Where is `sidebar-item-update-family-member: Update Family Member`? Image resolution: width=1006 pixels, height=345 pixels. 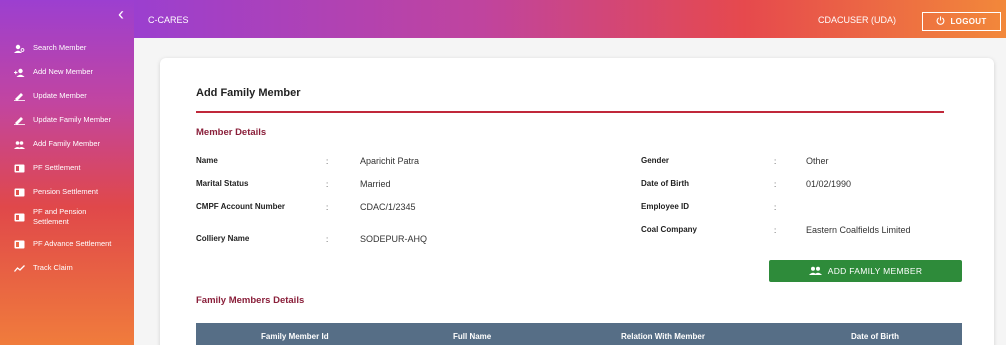 sidebar-item-update-family-member: Update Family Member is located at coordinates (67, 120).